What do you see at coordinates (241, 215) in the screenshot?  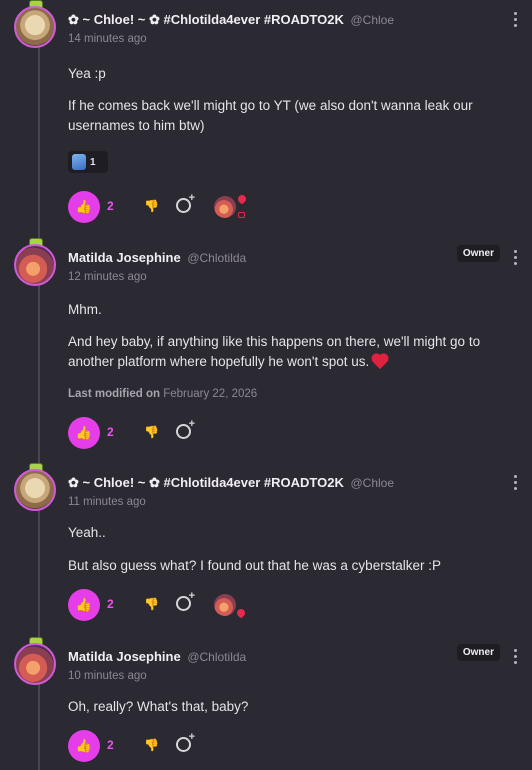 I see `reply-icon` at bounding box center [241, 215].